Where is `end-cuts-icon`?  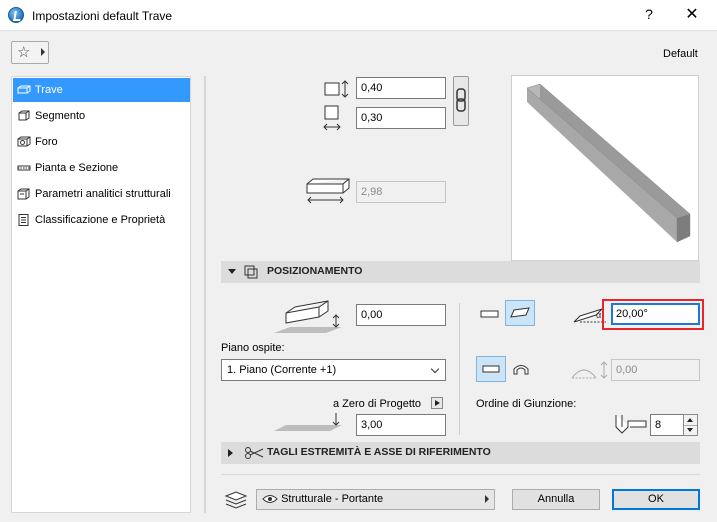 end-cuts-icon is located at coordinates (254, 453).